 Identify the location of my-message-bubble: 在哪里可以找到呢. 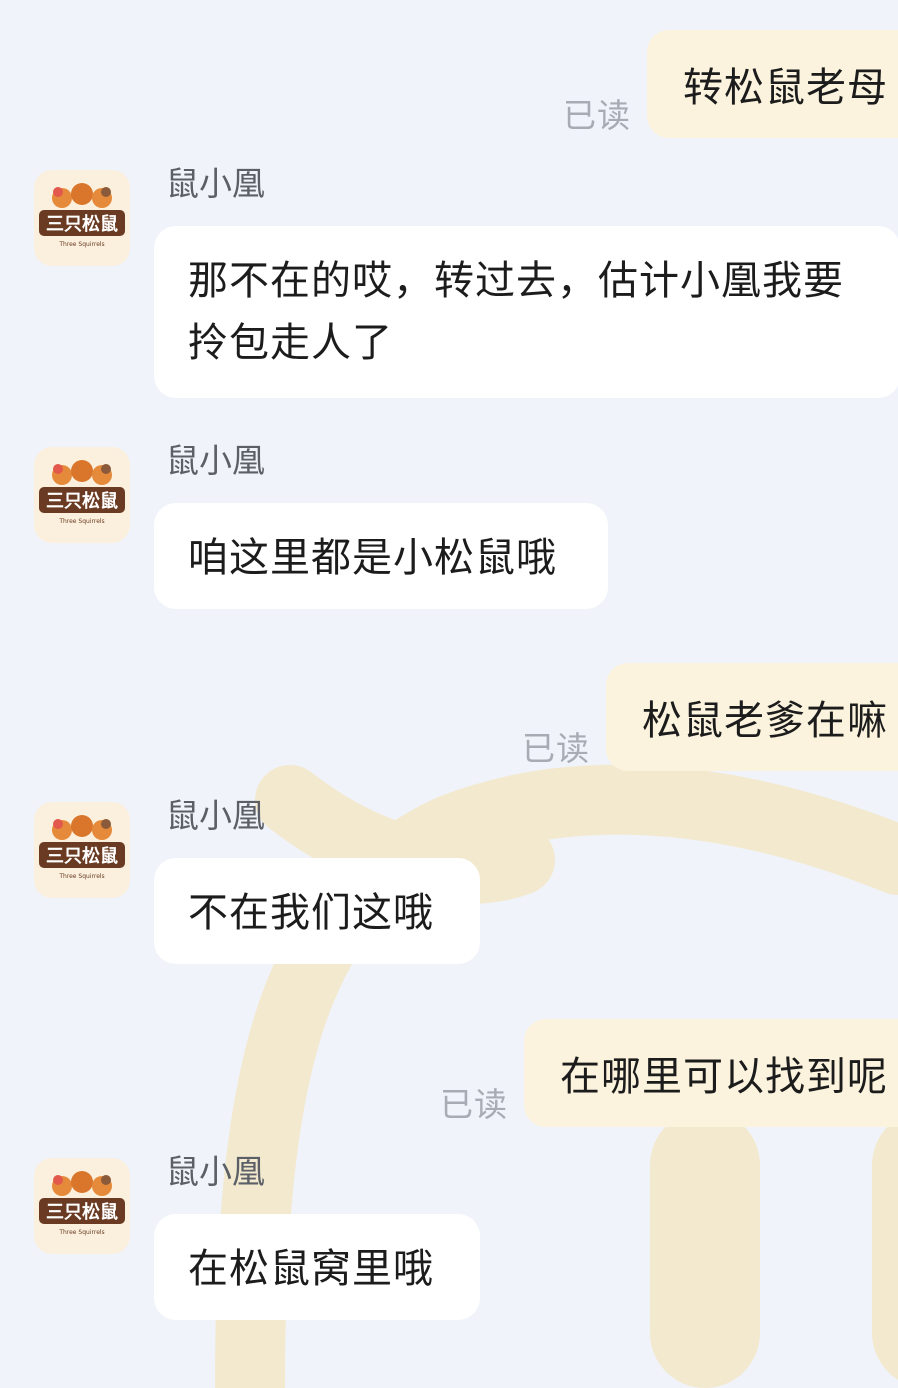
(711, 1073).